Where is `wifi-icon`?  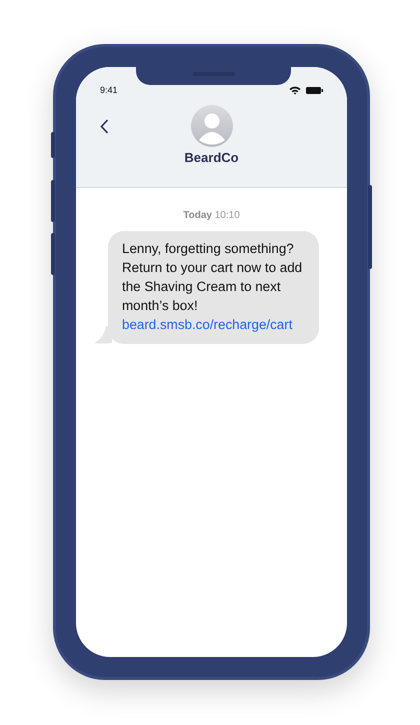 wifi-icon is located at coordinates (295, 90).